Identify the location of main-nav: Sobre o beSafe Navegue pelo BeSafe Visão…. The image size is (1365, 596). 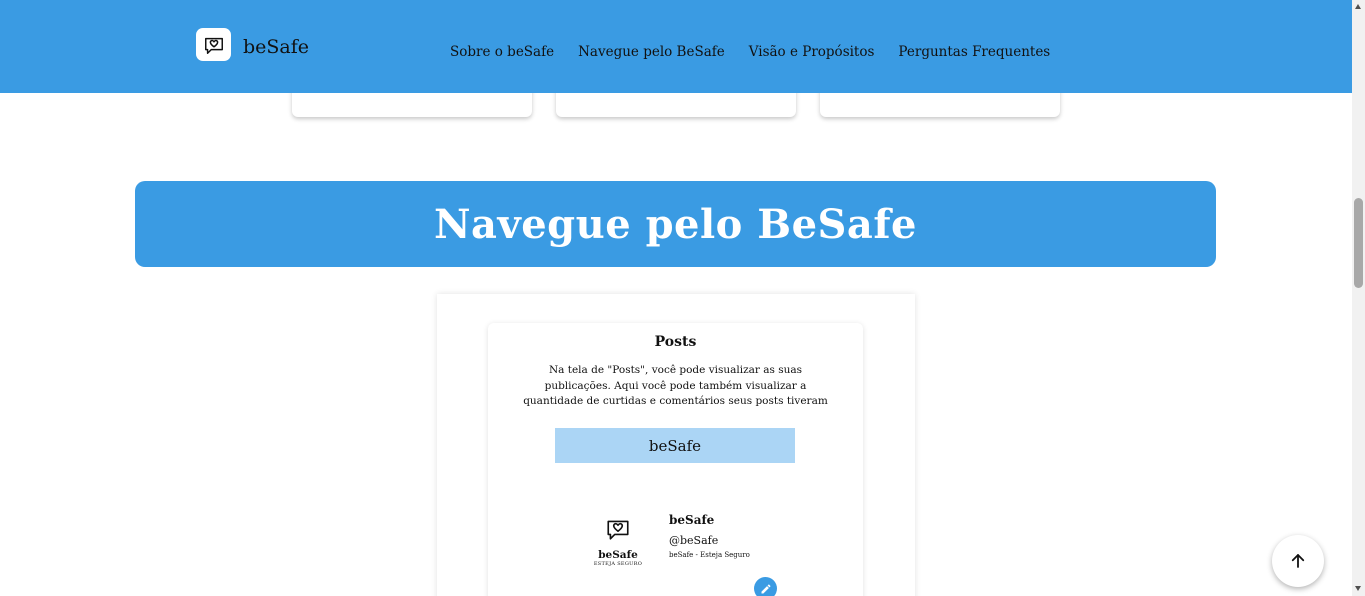
(750, 52).